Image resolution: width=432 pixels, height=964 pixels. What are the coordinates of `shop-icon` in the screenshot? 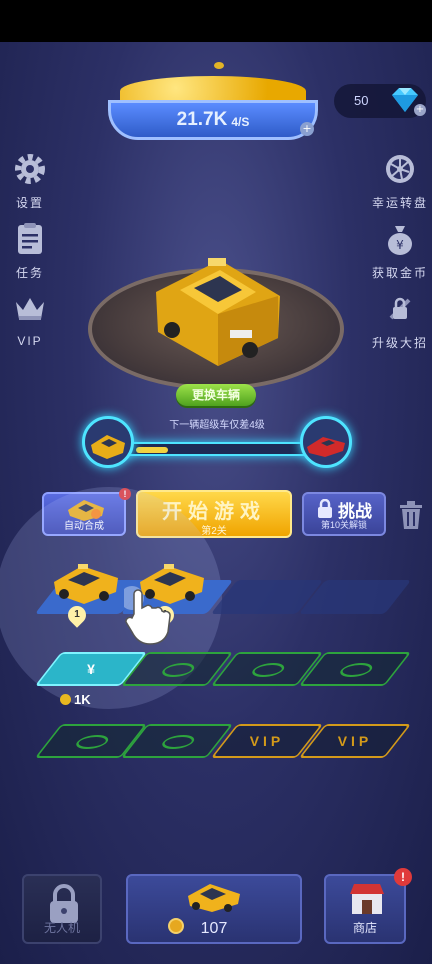 It's located at (367, 899).